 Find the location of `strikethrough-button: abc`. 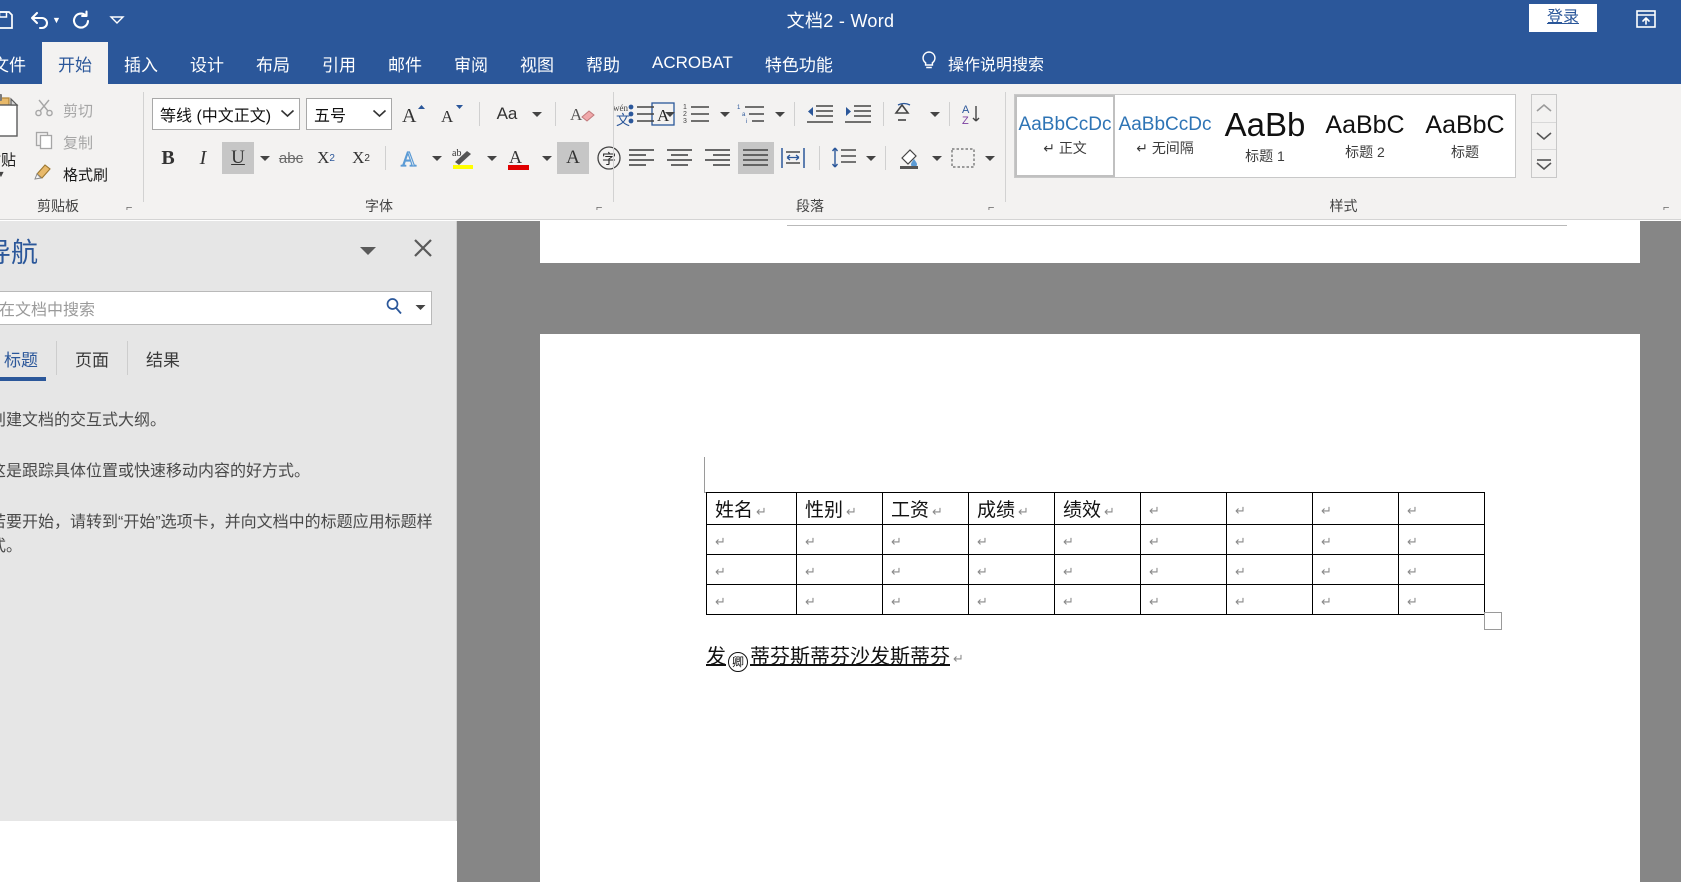

strikethrough-button: abc is located at coordinates (291, 158).